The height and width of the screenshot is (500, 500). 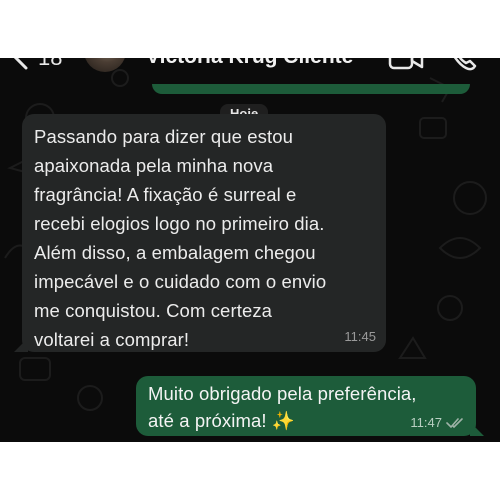 I want to click on outgoing-message-meta: 11:47, so click(x=438, y=422).